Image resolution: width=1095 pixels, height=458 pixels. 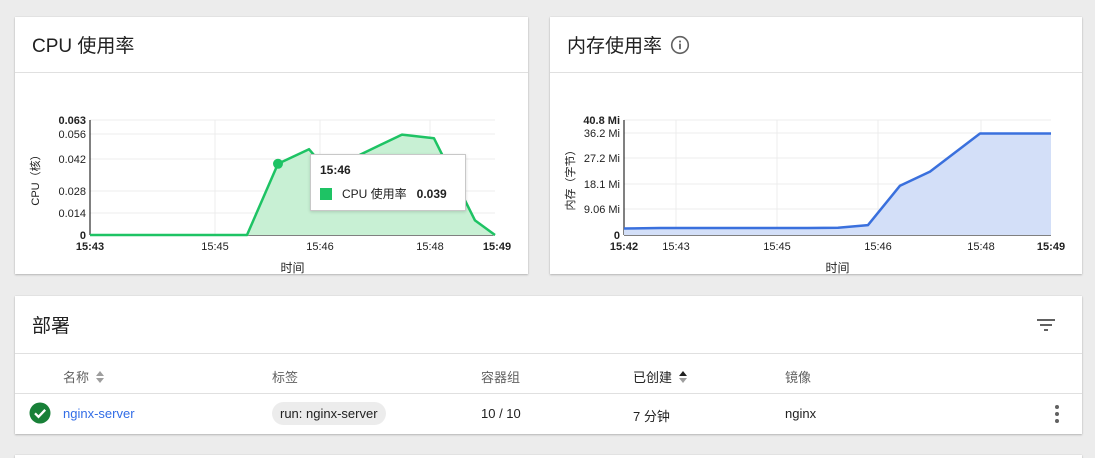 What do you see at coordinates (501, 413) in the screenshot?
I see `pods-count: 10 / 10` at bounding box center [501, 413].